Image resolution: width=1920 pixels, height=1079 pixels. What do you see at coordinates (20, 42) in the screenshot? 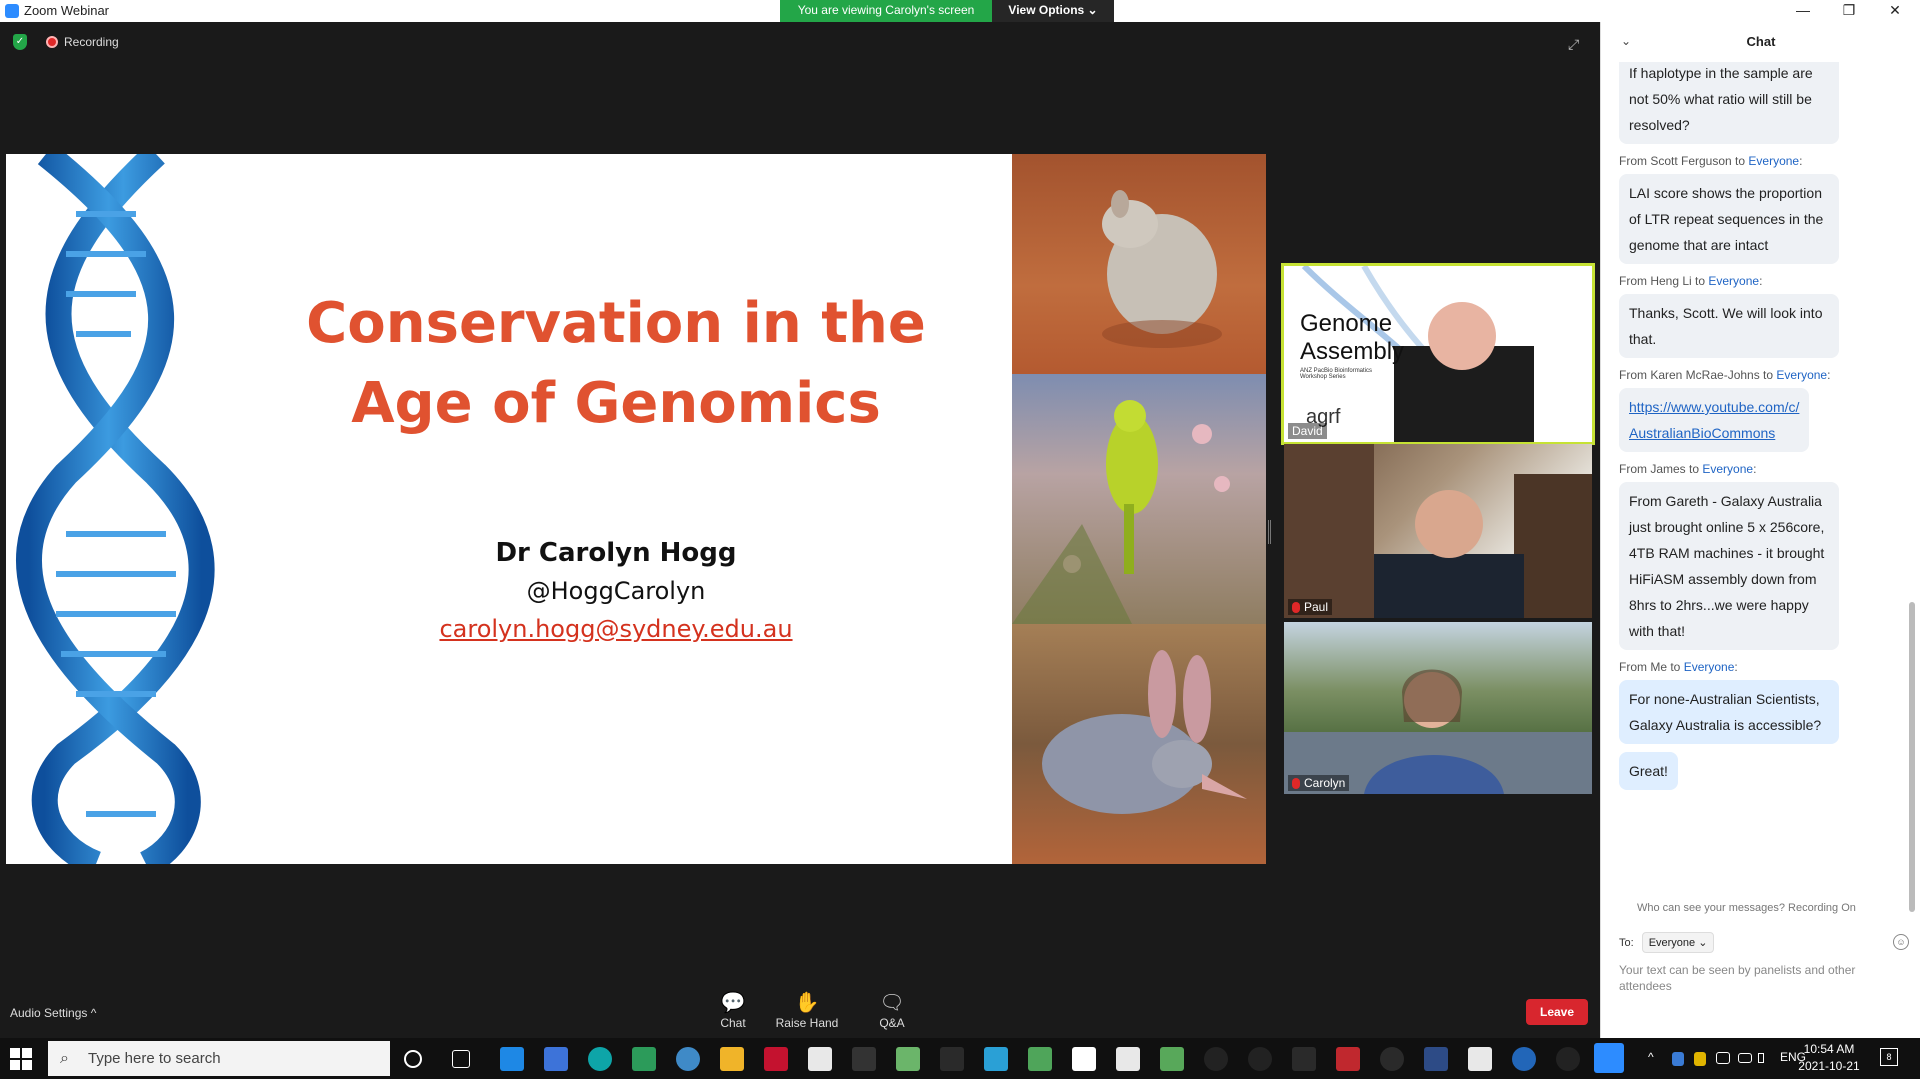
I see `security-shield-icon: ✓` at bounding box center [20, 42].